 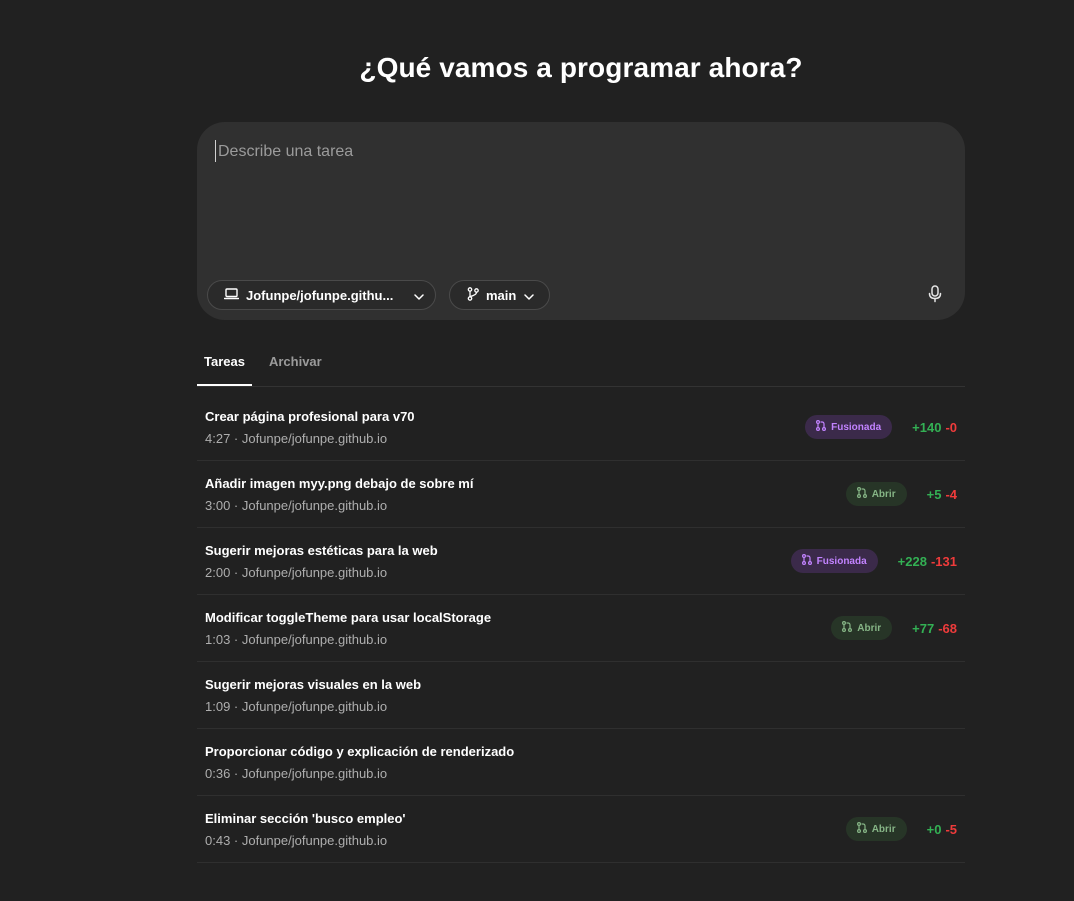 I want to click on task-meta: 1:03 · Jofunpe/jofunpe.github.io, so click(x=296, y=639).